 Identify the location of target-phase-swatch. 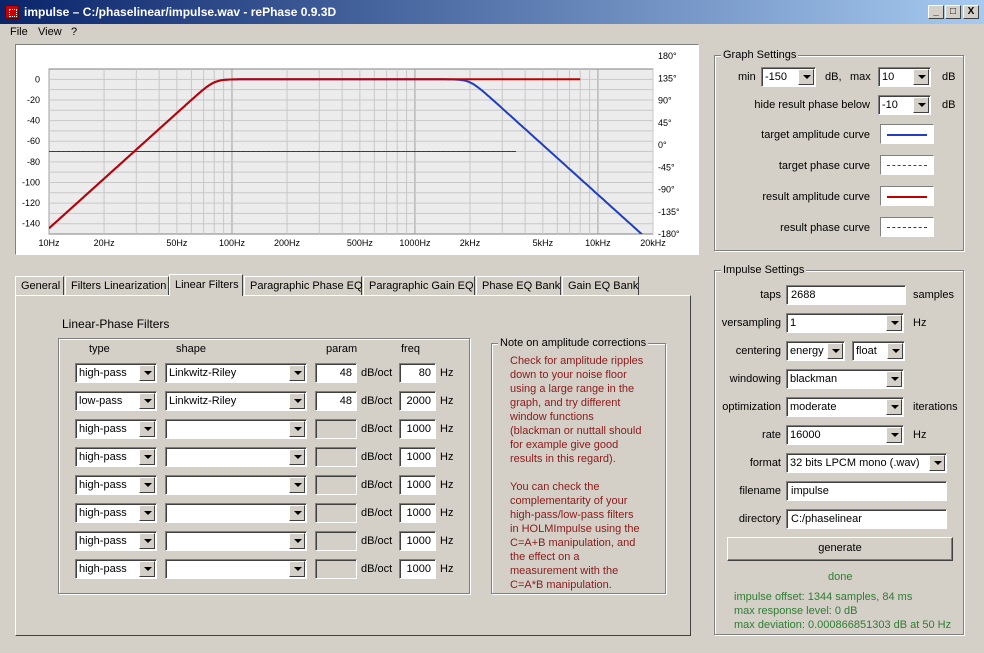
(907, 165).